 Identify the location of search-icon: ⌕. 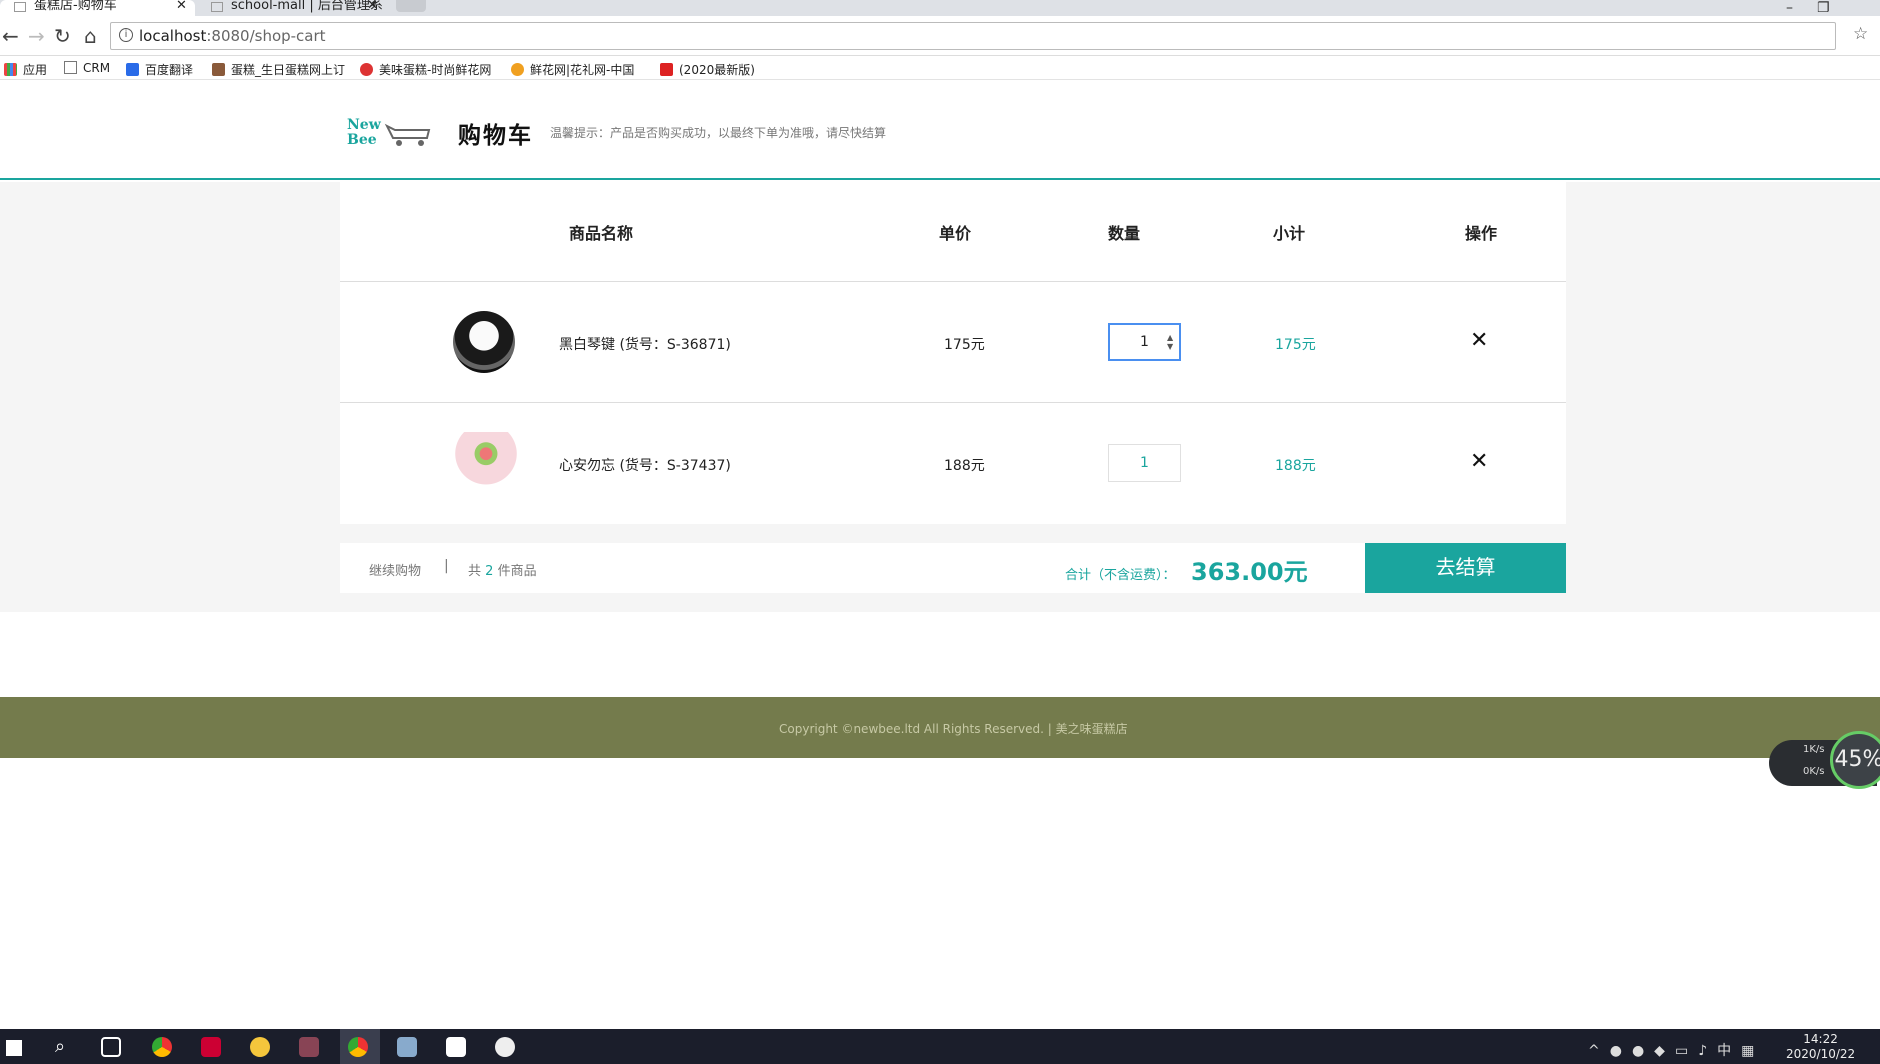
(60, 1046).